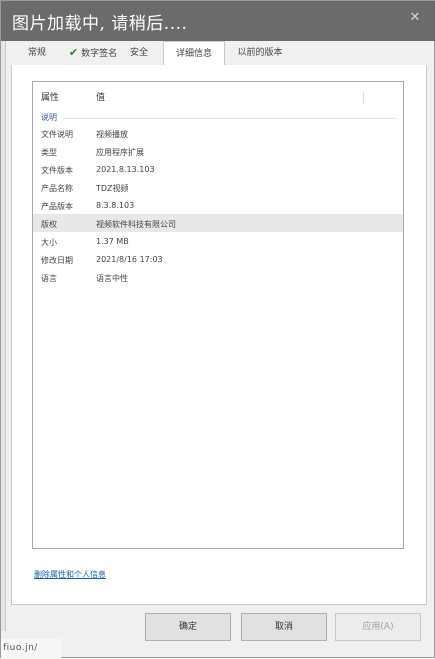 The image size is (435, 659). Describe the element at coordinates (218, 96) in the screenshot. I see `list-header: 属性 值` at that location.